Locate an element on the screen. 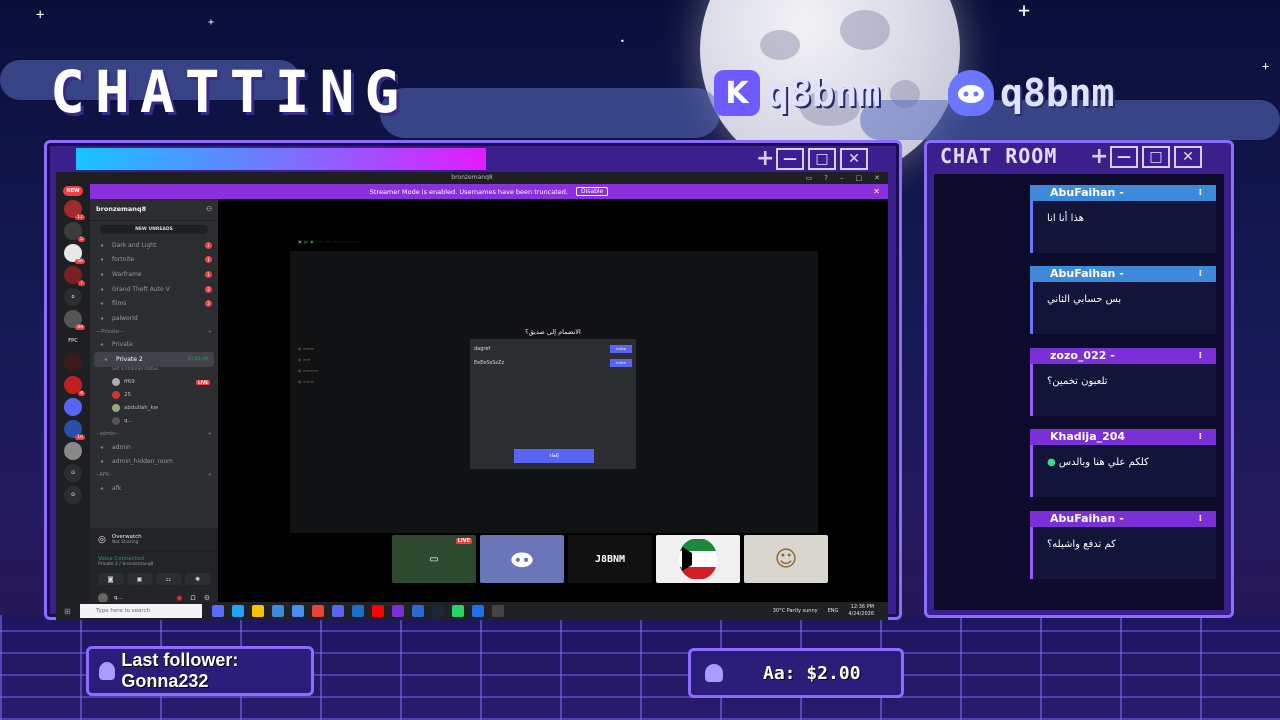  server-icon: 7 is located at coordinates (74, 276).